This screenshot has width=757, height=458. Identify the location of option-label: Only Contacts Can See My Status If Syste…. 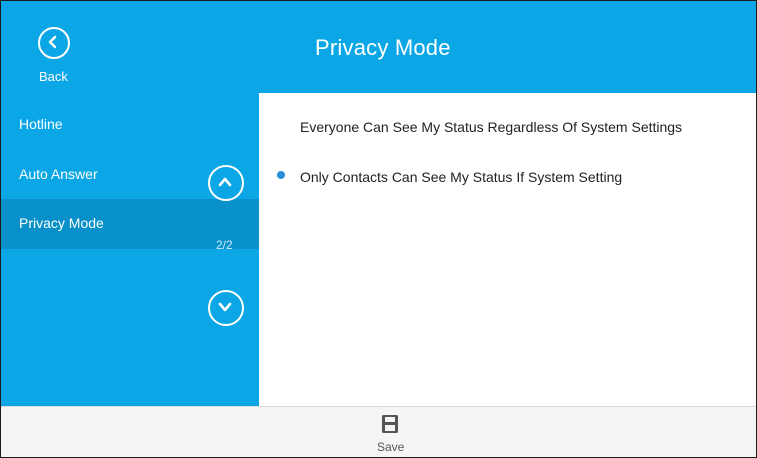
(461, 177).